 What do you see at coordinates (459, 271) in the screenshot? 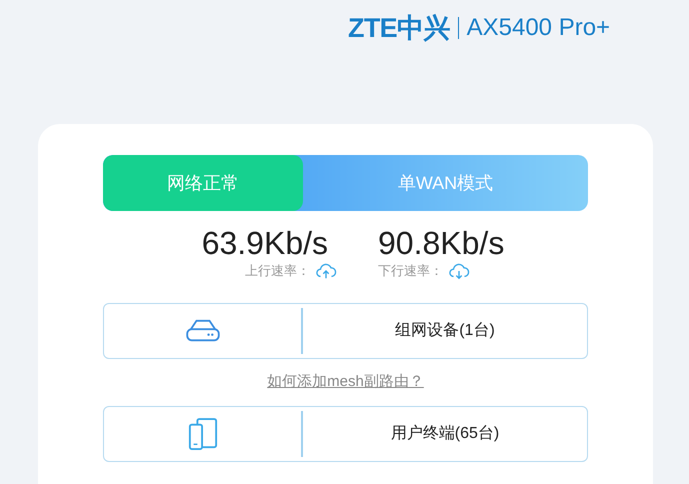
I see `cloud-download-icon` at bounding box center [459, 271].